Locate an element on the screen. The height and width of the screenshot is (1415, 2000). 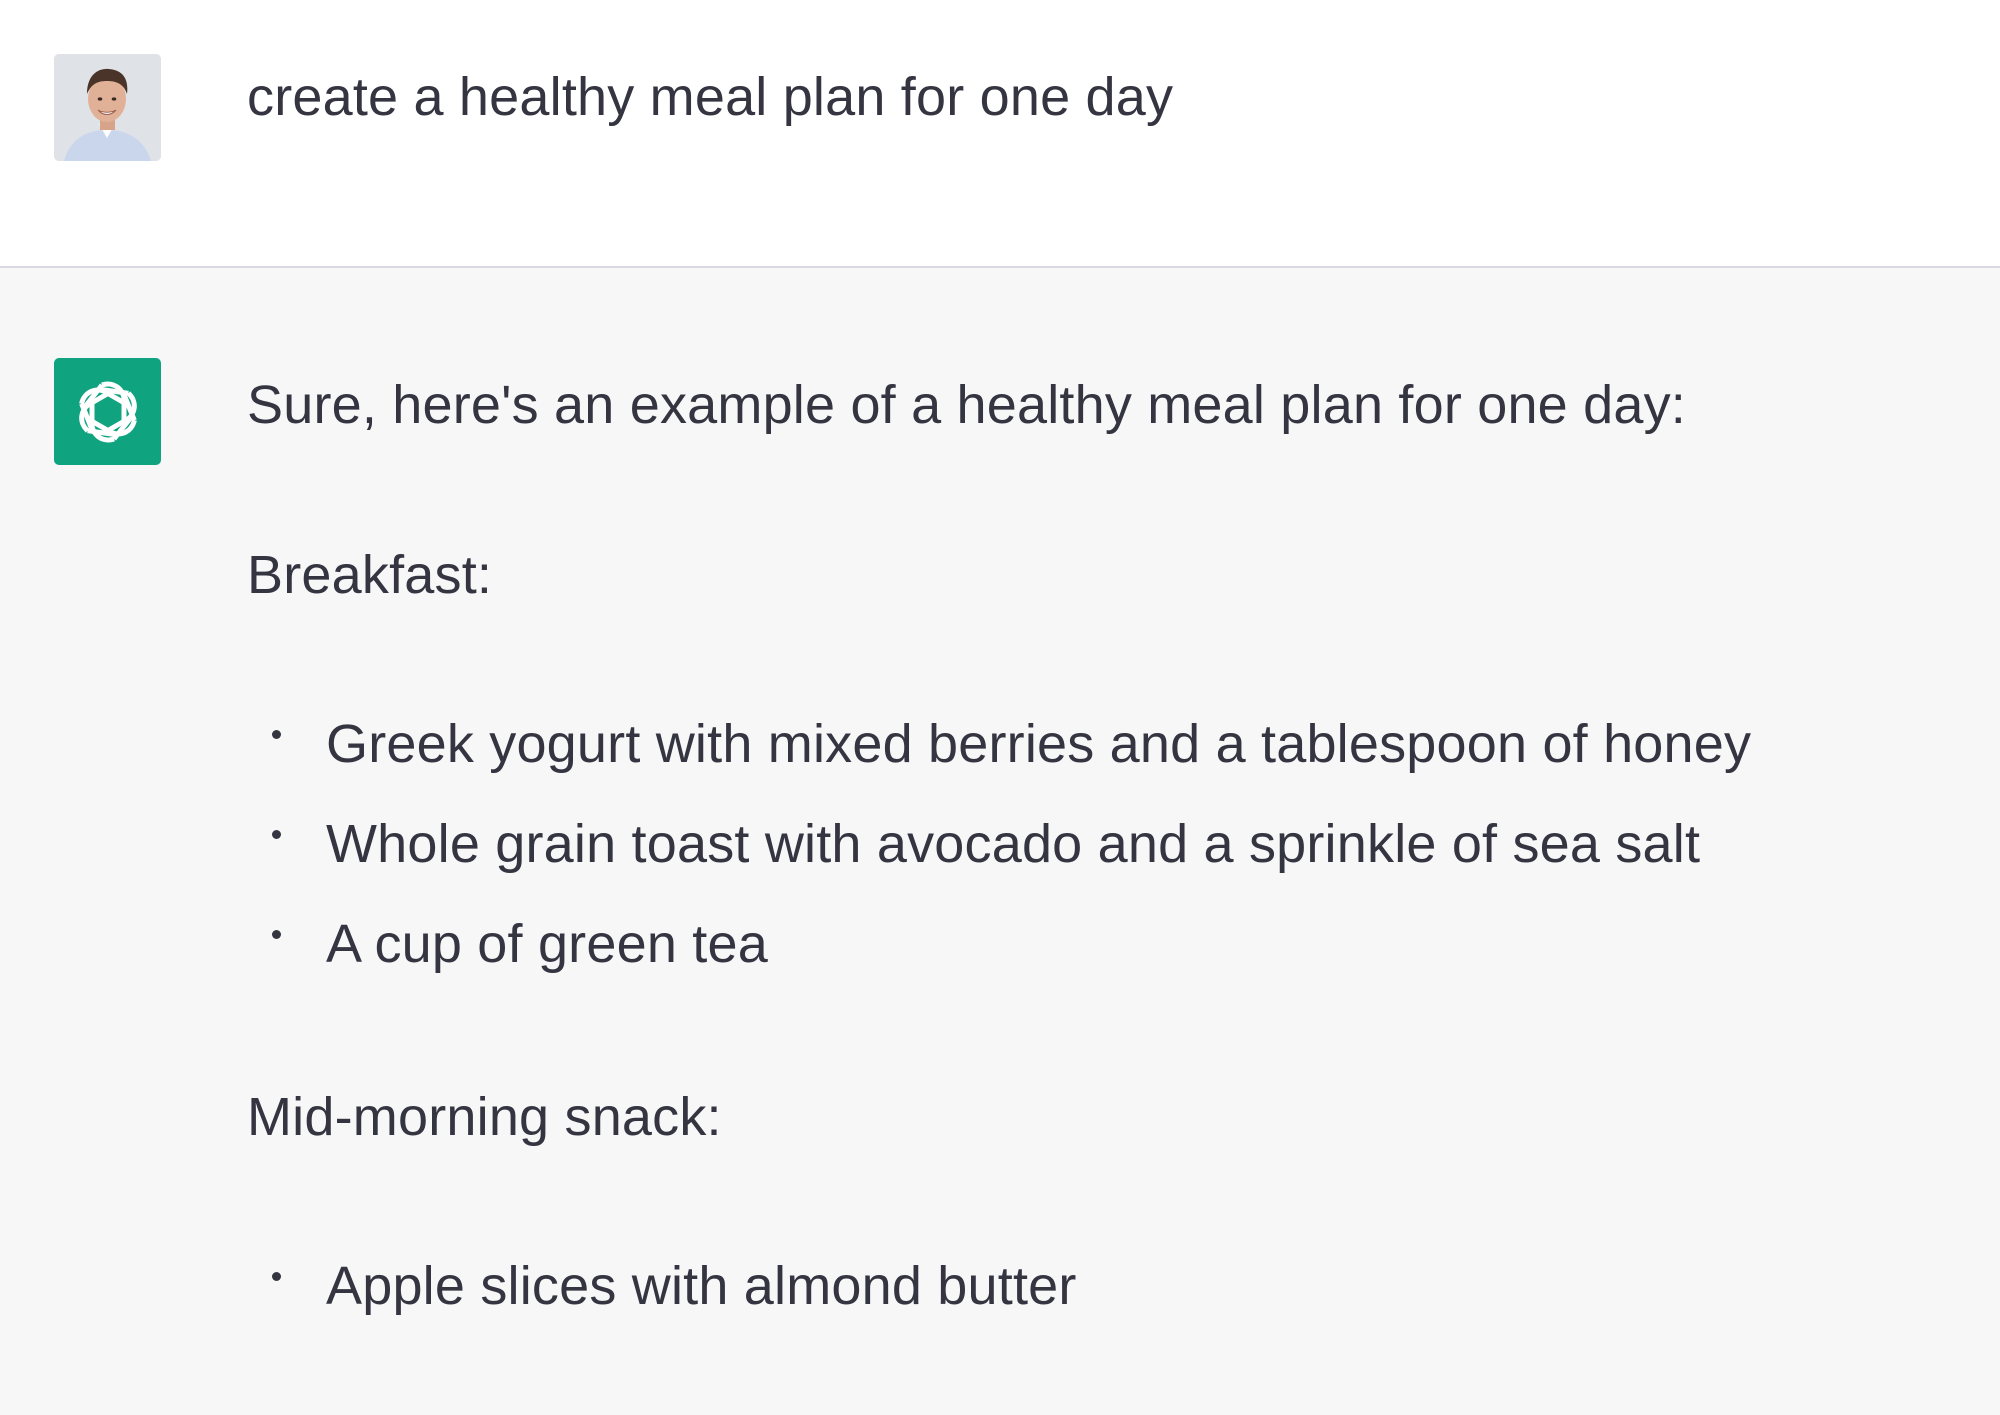
section-heading-breakfast: Breakfast: is located at coordinates (370, 575).